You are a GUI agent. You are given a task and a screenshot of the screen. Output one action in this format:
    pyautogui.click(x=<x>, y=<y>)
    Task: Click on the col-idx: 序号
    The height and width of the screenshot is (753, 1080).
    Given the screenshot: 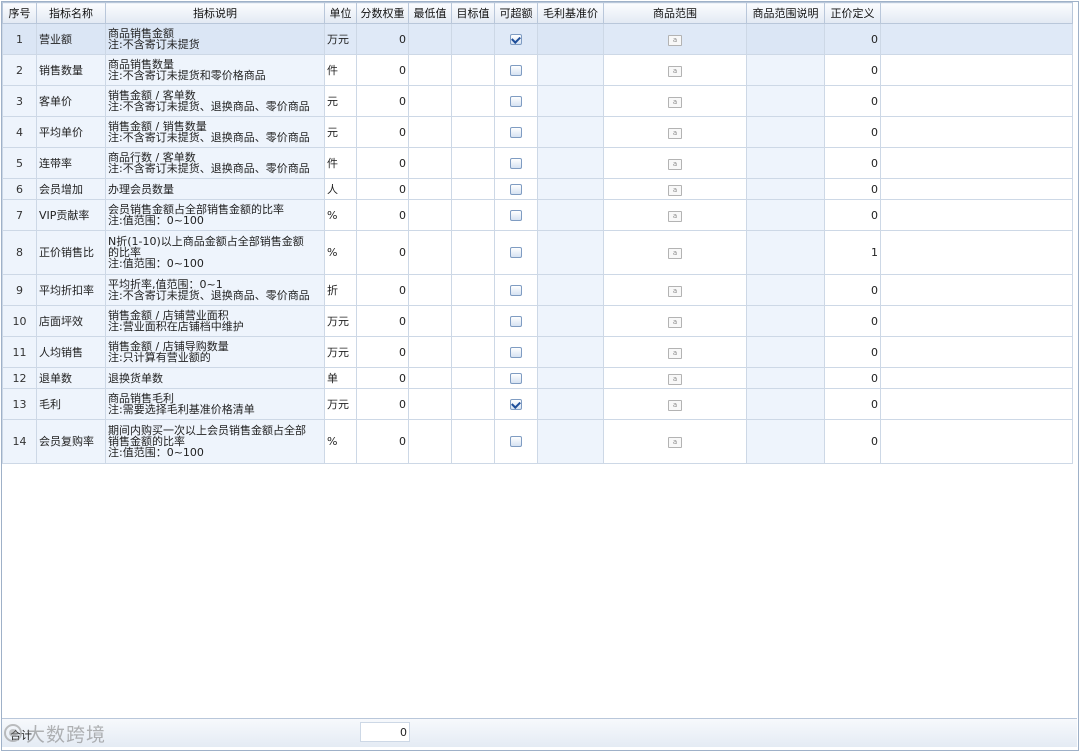 What is the action you would take?
    pyautogui.click(x=19, y=13)
    